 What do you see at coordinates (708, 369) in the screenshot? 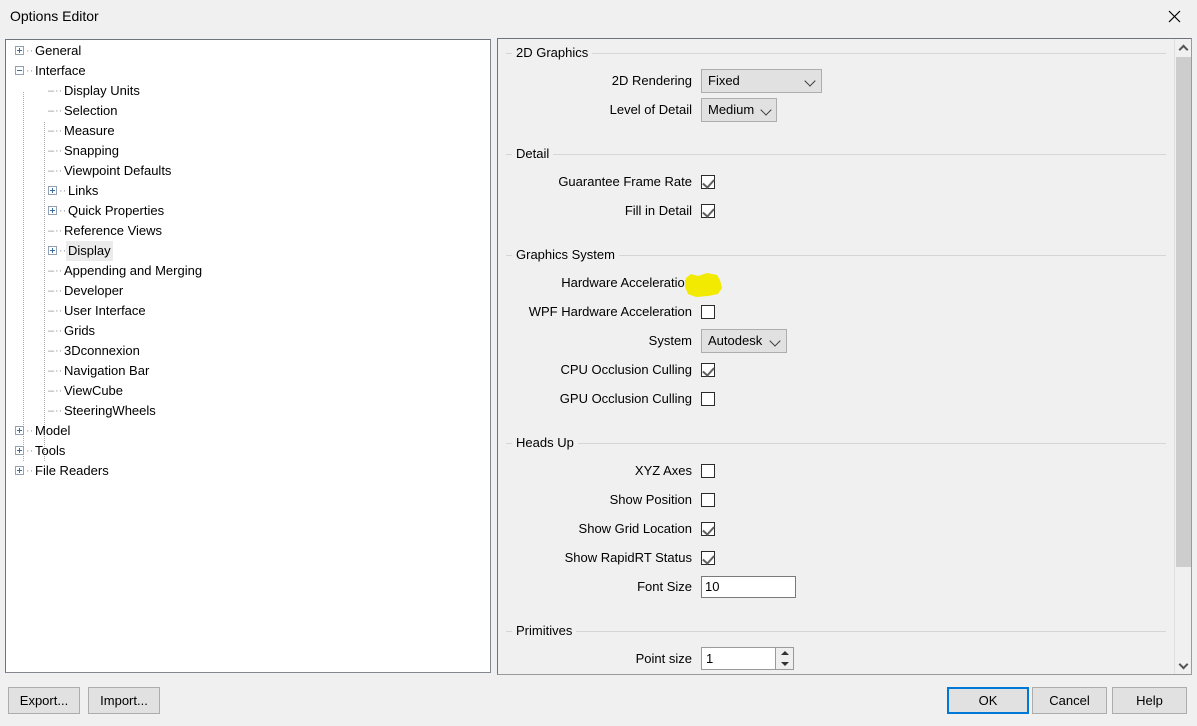
I see `checkbox-cpu-occlusion-culling` at bounding box center [708, 369].